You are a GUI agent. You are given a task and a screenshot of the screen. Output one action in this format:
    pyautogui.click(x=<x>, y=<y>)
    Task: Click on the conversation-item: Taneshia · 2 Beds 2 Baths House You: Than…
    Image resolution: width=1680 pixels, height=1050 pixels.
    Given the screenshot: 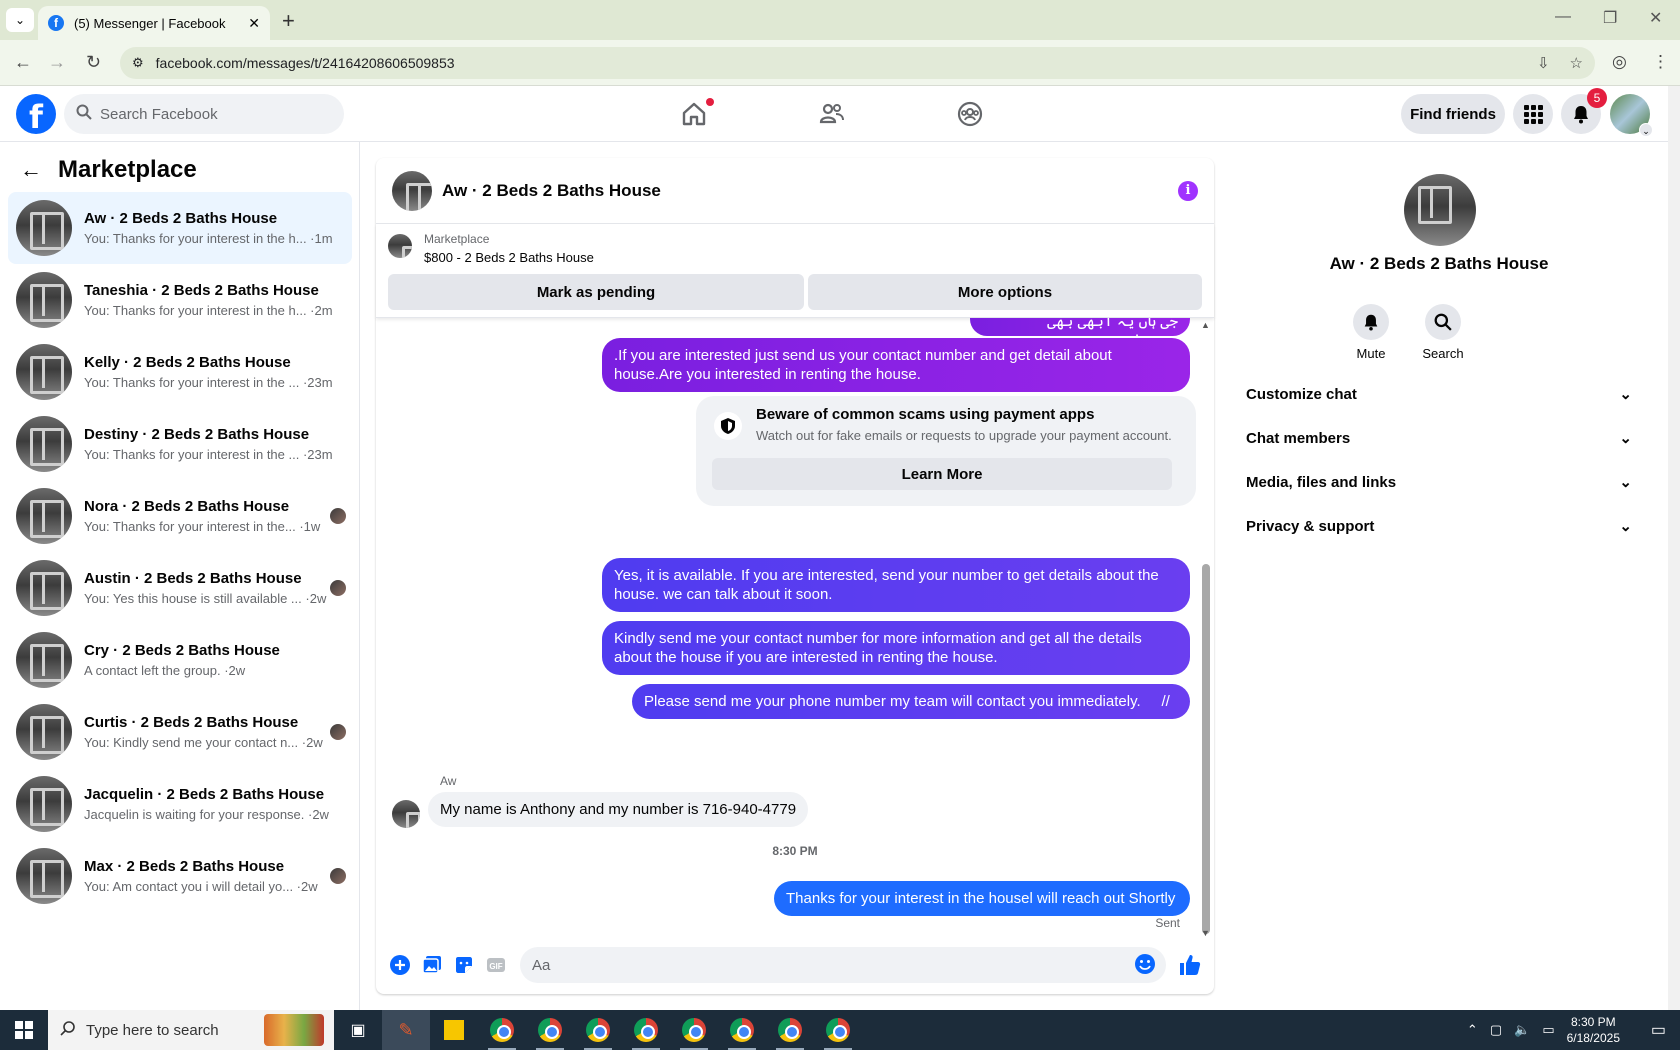 What is the action you would take?
    pyautogui.click(x=180, y=300)
    